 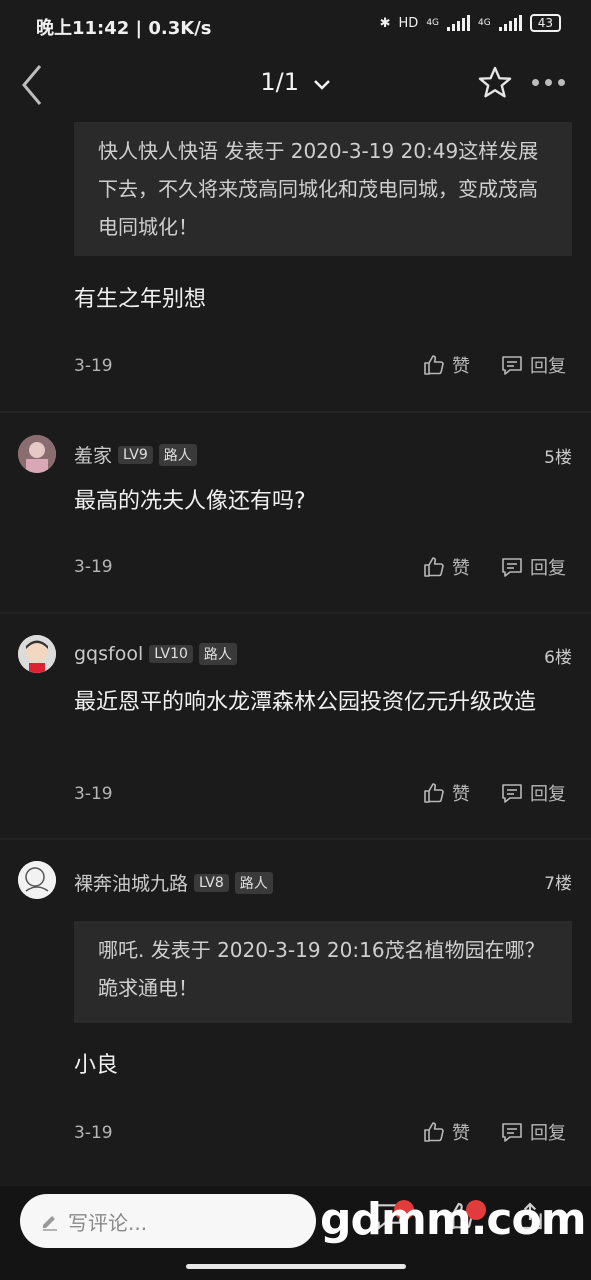 I want to click on status-time: 晚上11:42 | 0.3K/s, so click(x=124, y=28).